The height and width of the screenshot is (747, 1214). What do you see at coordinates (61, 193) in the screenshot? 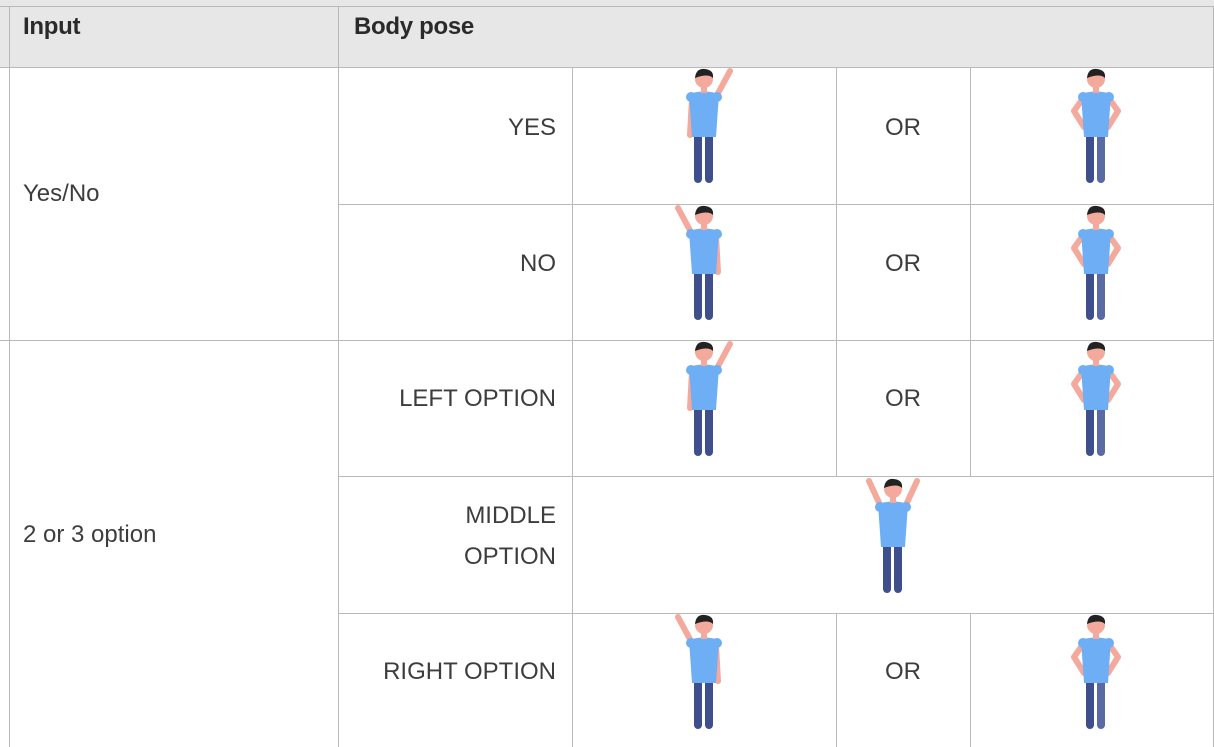
I see `input-yes-no: Yes/No` at bounding box center [61, 193].